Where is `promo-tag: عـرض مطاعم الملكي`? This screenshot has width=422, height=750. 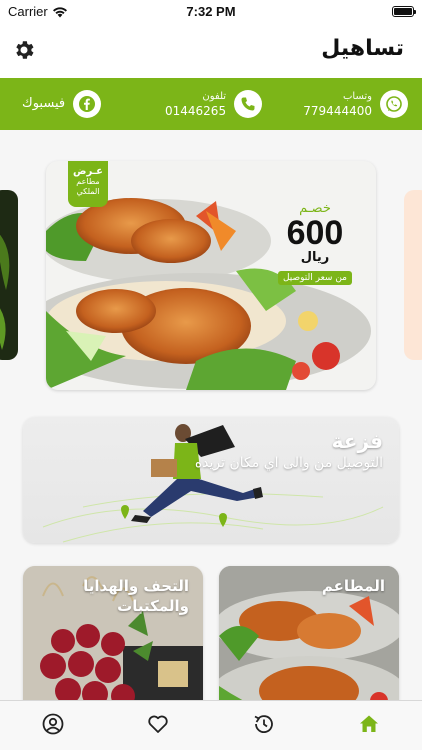
promo-tag: عـرض مطاعم الملكي is located at coordinates (88, 184).